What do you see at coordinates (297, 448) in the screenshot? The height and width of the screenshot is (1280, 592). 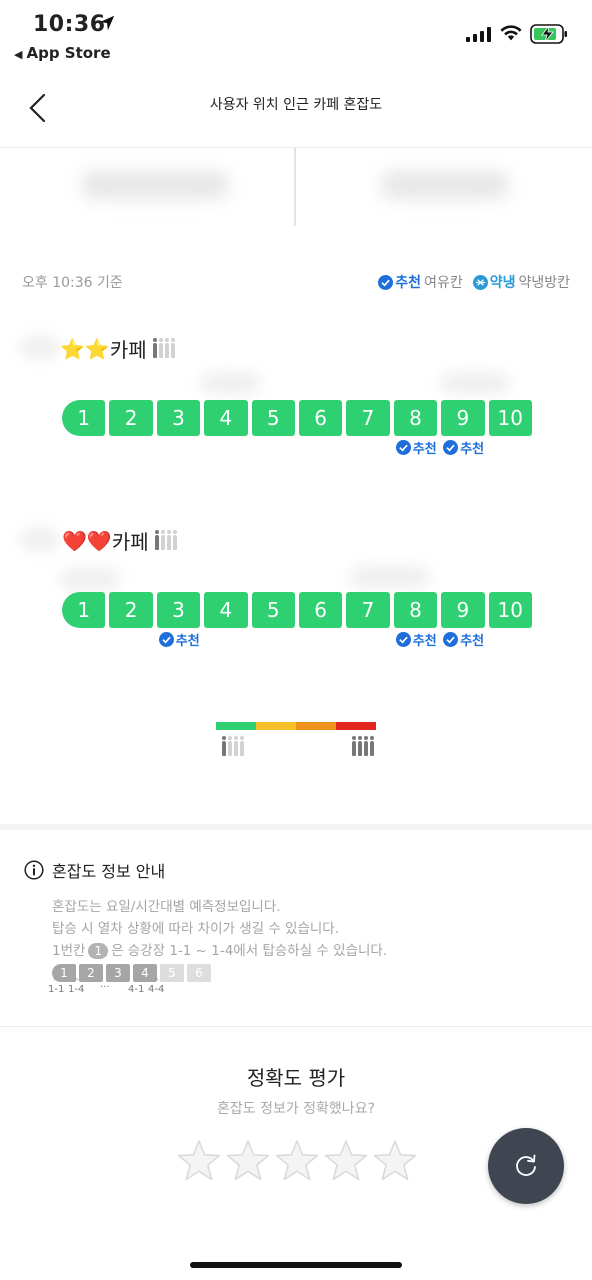 I see `recommend-row-1: 추천 추천` at bounding box center [297, 448].